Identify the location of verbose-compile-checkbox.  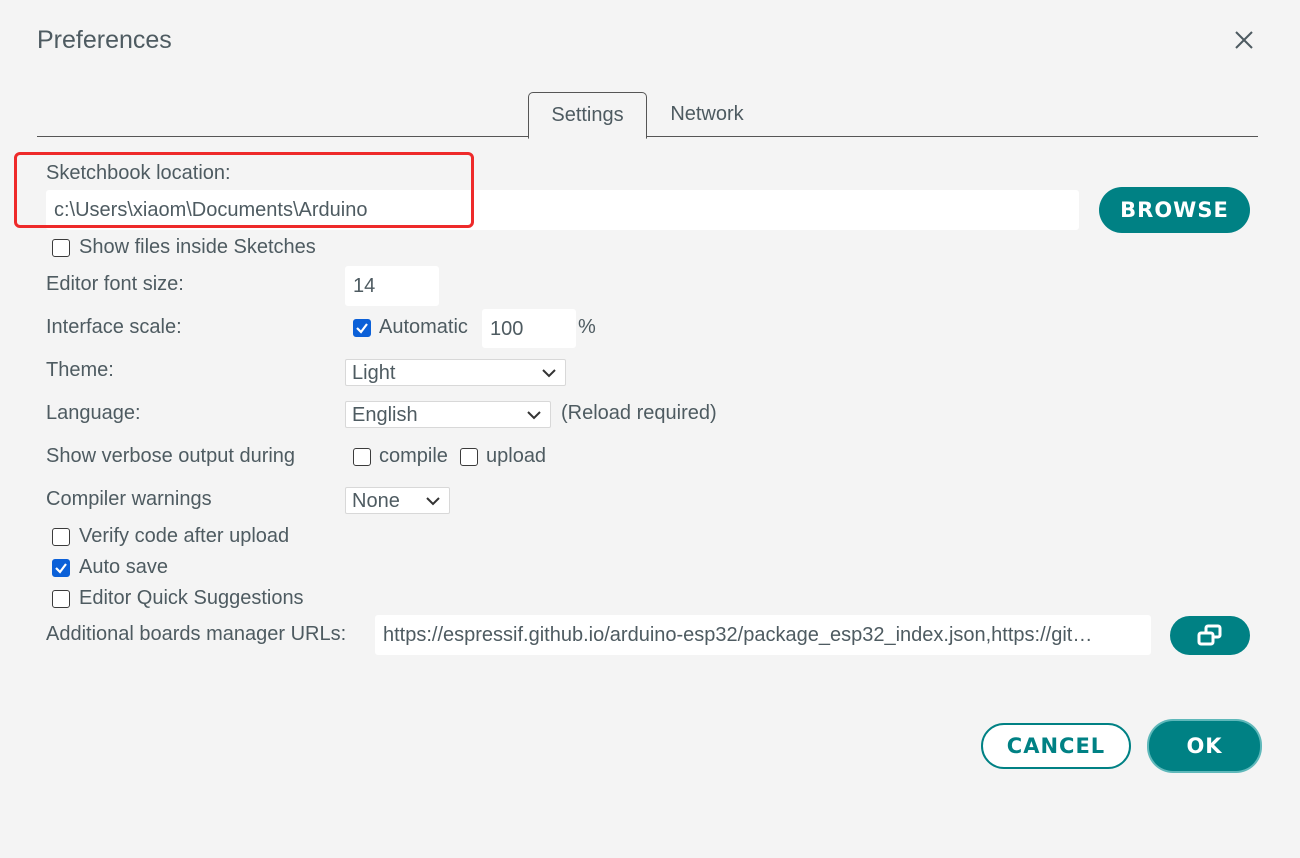
(362, 457).